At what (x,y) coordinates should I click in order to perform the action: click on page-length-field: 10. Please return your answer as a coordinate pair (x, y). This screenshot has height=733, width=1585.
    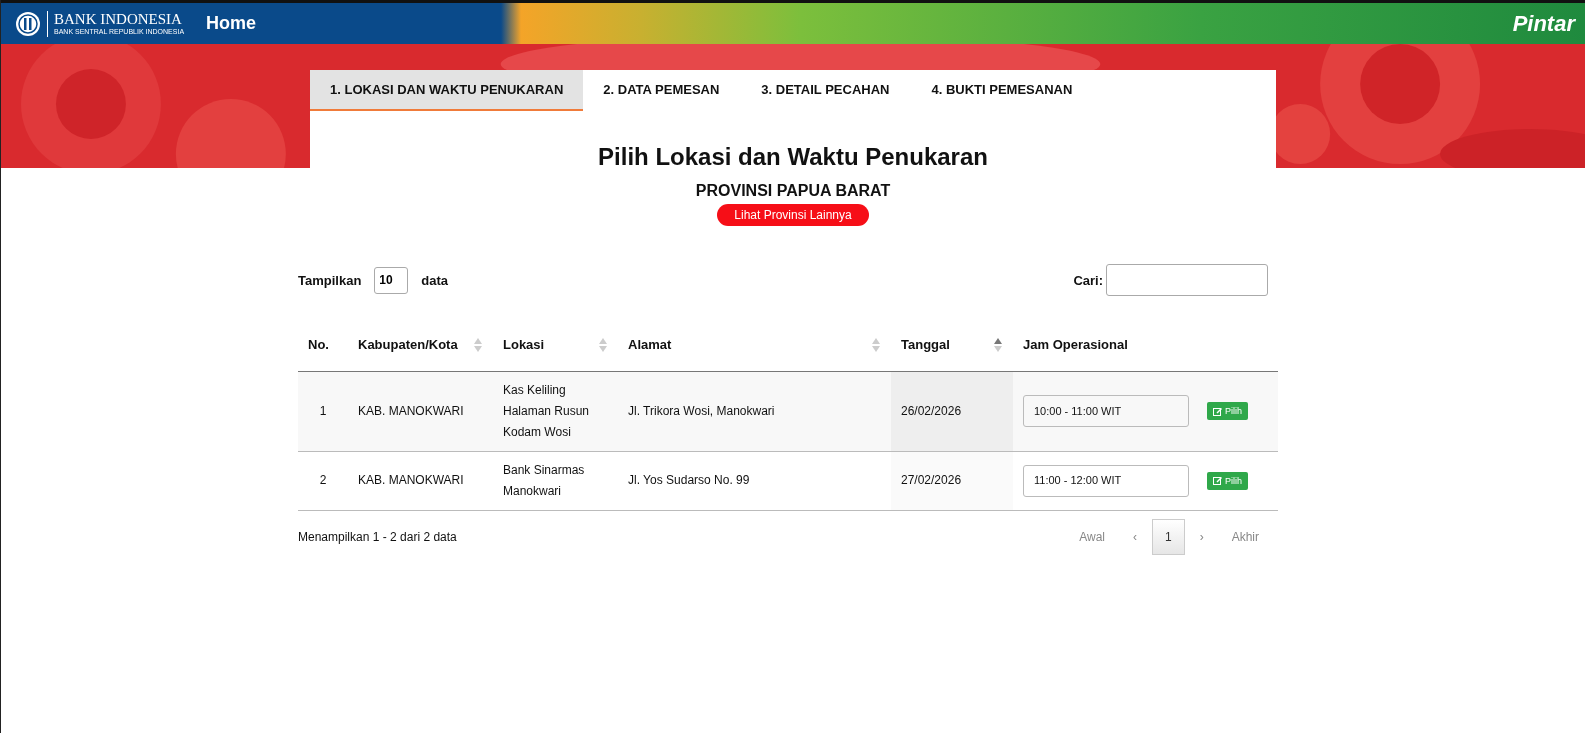
    Looking at the image, I should click on (391, 280).